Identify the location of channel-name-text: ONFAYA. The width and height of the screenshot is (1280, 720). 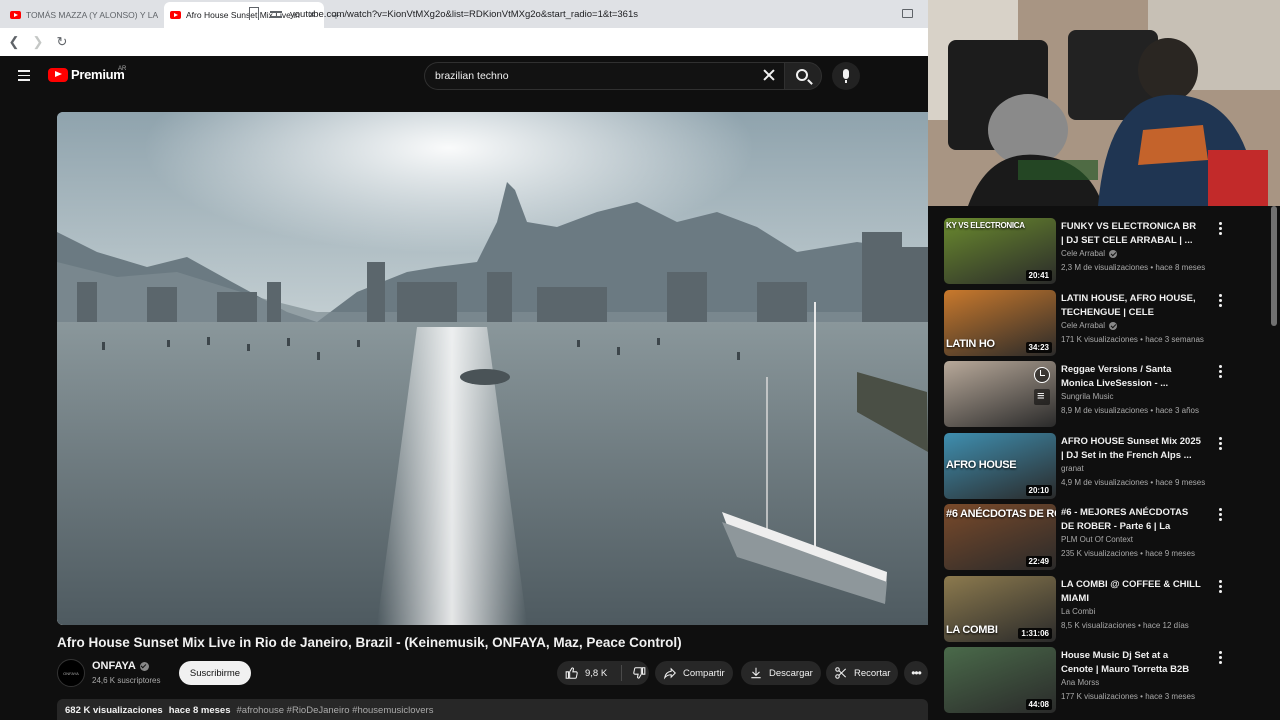
(114, 666).